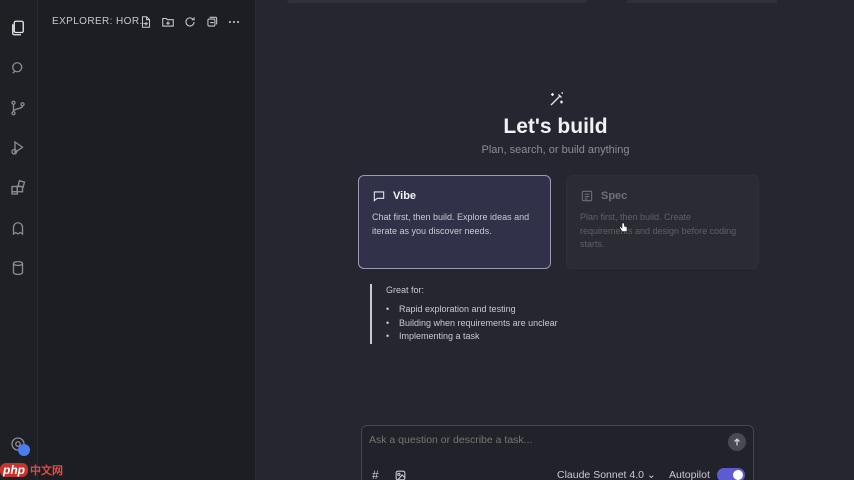 The image size is (854, 480). Describe the element at coordinates (557, 452) in the screenshot. I see `chat-box: # Claude Sonnet 4.0 ⌄ Autopilot` at that location.